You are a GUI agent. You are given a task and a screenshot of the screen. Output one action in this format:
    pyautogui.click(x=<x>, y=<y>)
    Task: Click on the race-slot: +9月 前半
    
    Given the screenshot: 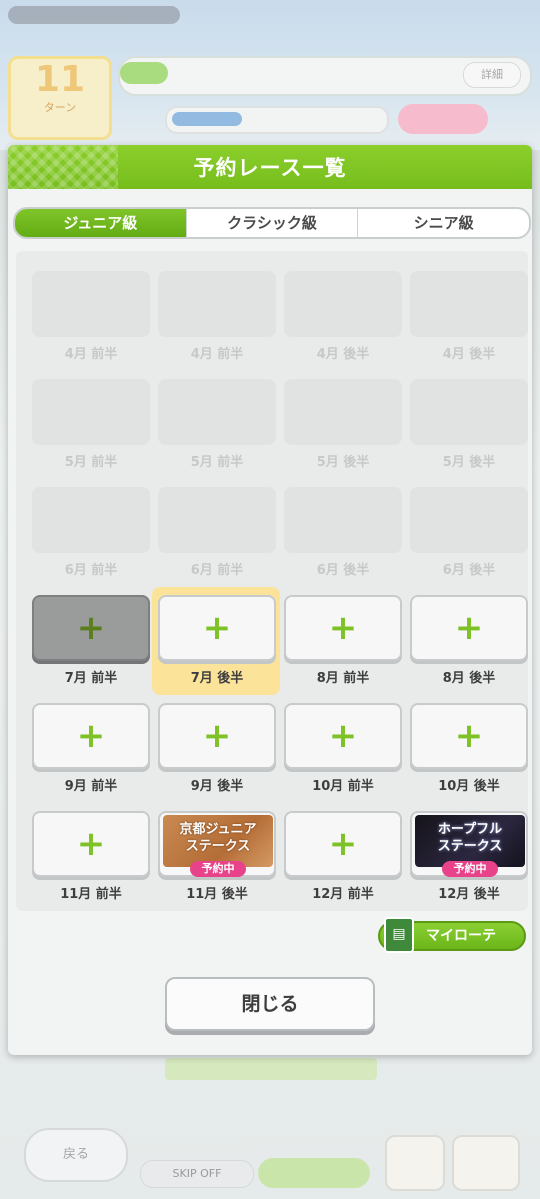 What is the action you would take?
    pyautogui.click(x=91, y=749)
    